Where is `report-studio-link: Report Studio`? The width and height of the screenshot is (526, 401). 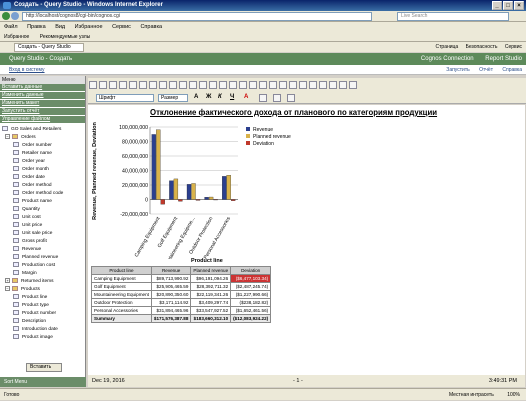
report-studio-link: Report Studio is located at coordinates (503, 59).